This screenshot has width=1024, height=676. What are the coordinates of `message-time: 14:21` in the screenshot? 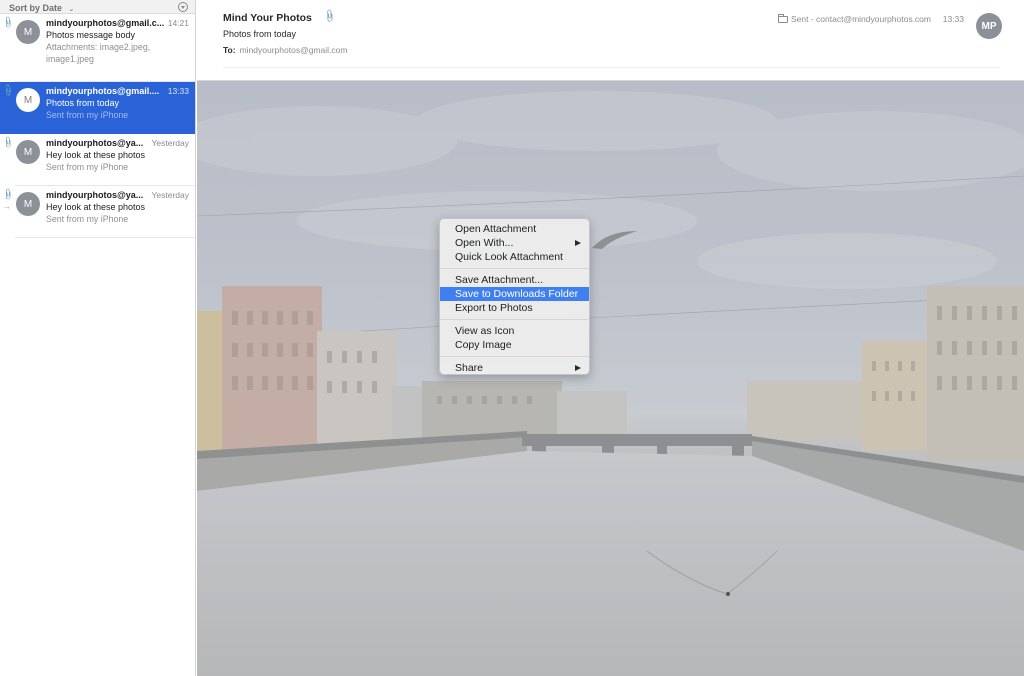 It's located at (178, 23).